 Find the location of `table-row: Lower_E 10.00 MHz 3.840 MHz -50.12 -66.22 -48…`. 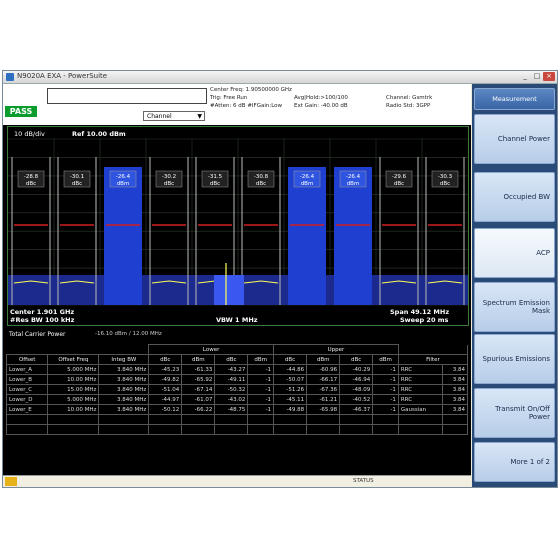

table-row: Lower_E 10.00 MHz 3.840 MHz -50.12 -66.22 -48… is located at coordinates (237, 409).